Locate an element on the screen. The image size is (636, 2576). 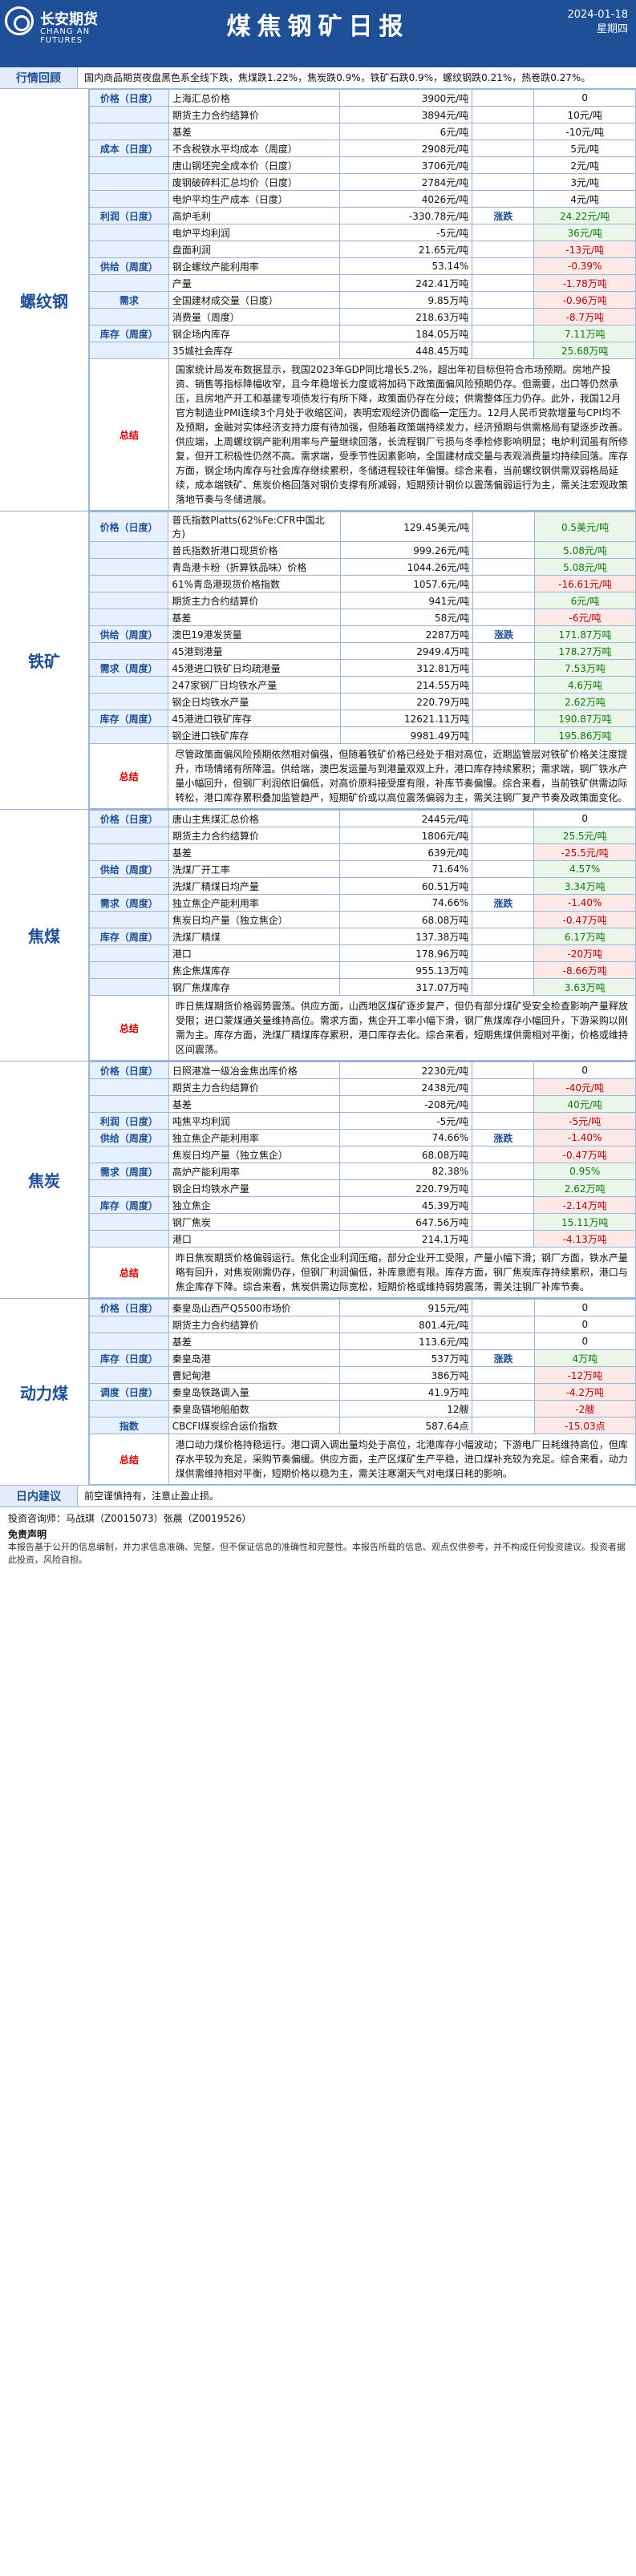
data-row: 期货主力合约结算价 1806元/吨 25.5元/吨 is located at coordinates (362, 835).